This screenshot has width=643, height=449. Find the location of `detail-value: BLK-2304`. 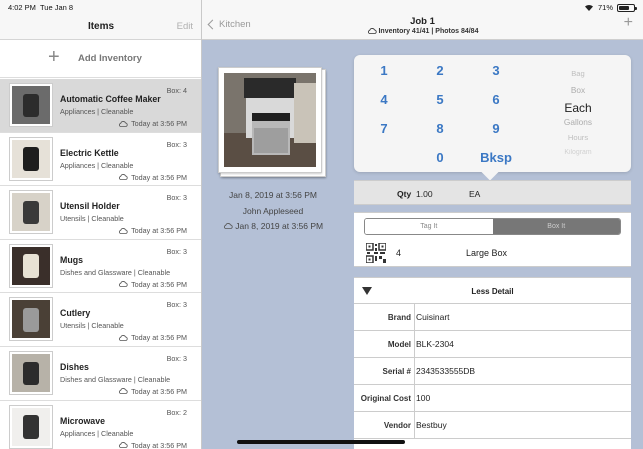

detail-value: BLK-2304 is located at coordinates (435, 344).